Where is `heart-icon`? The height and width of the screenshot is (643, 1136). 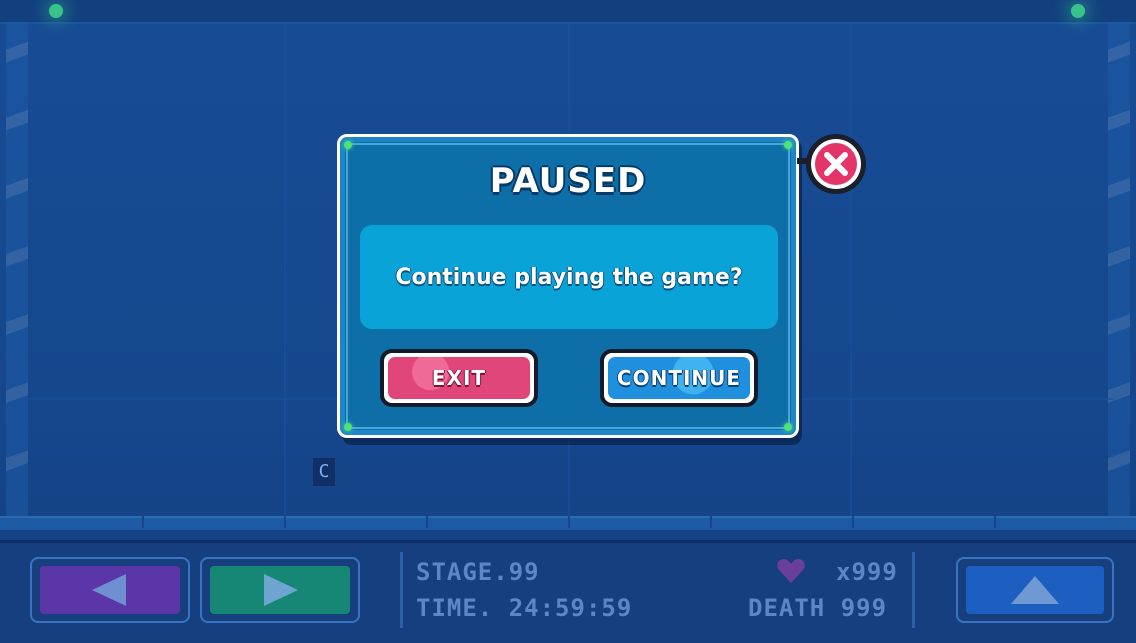 heart-icon is located at coordinates (791, 571).